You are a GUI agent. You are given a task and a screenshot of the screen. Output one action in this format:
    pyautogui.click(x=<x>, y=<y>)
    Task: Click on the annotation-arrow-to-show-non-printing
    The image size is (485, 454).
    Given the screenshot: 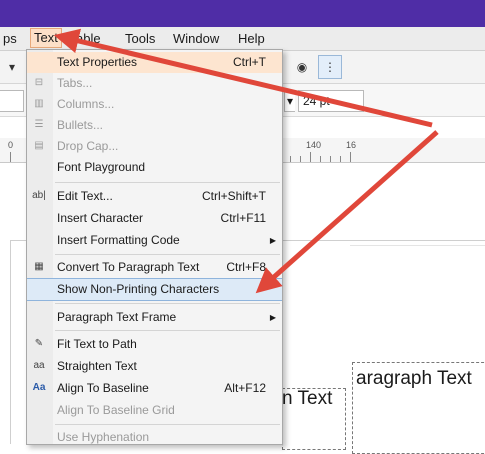 What is the action you would take?
    pyautogui.click(x=347, y=212)
    